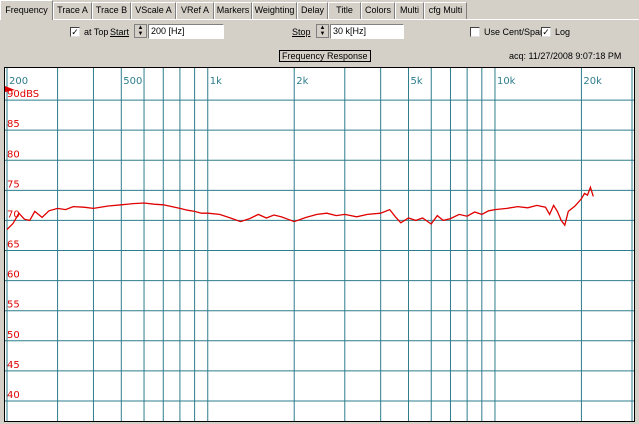  What do you see at coordinates (233, 10) in the screenshot?
I see `tab-markers: Markers` at bounding box center [233, 10].